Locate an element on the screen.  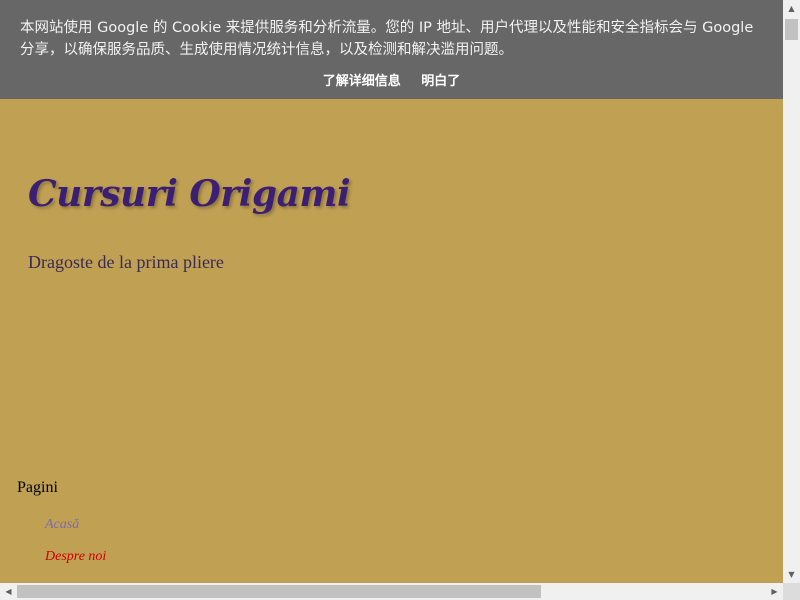
blog-description: Dragoste de la prima pliere is located at coordinates (126, 262).